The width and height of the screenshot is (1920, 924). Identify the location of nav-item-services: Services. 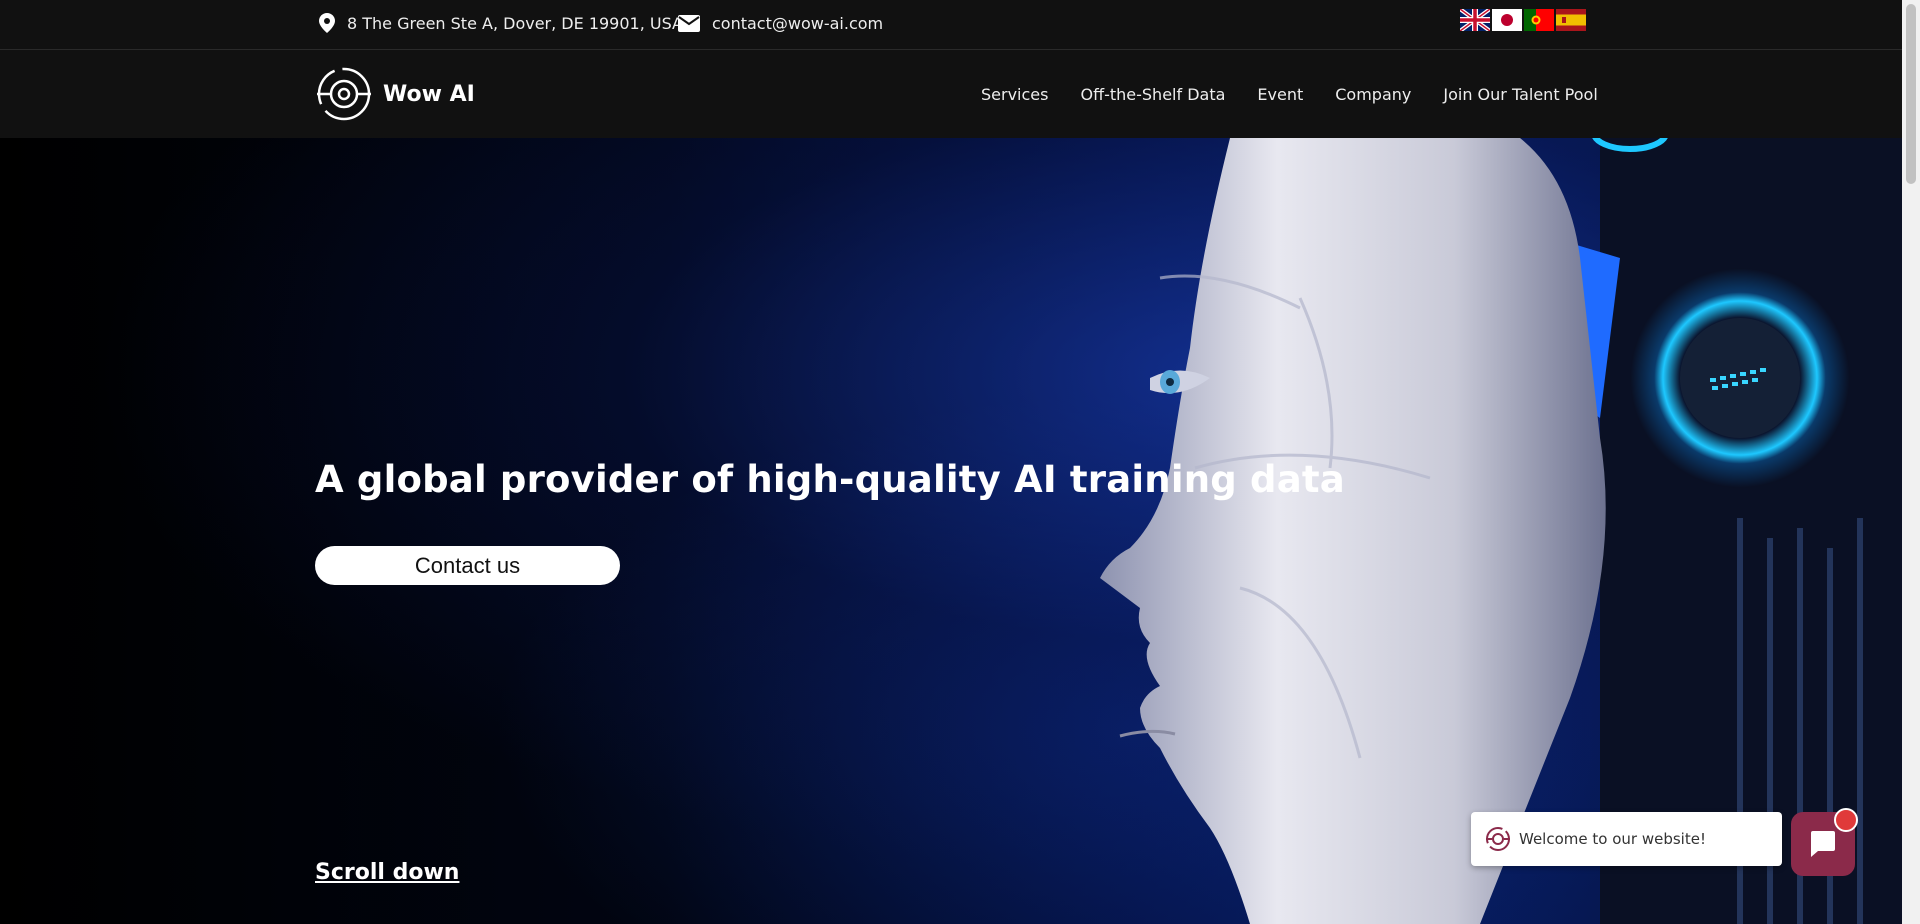
(1014, 94).